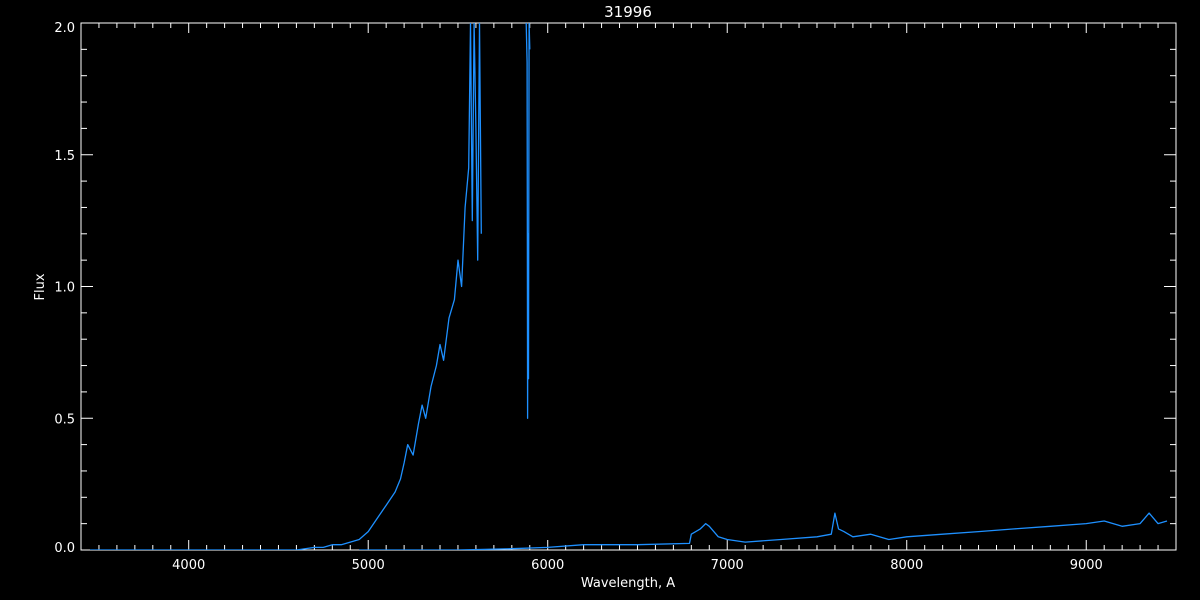  I want to click on y-tick-label: 1.5, so click(64, 156).